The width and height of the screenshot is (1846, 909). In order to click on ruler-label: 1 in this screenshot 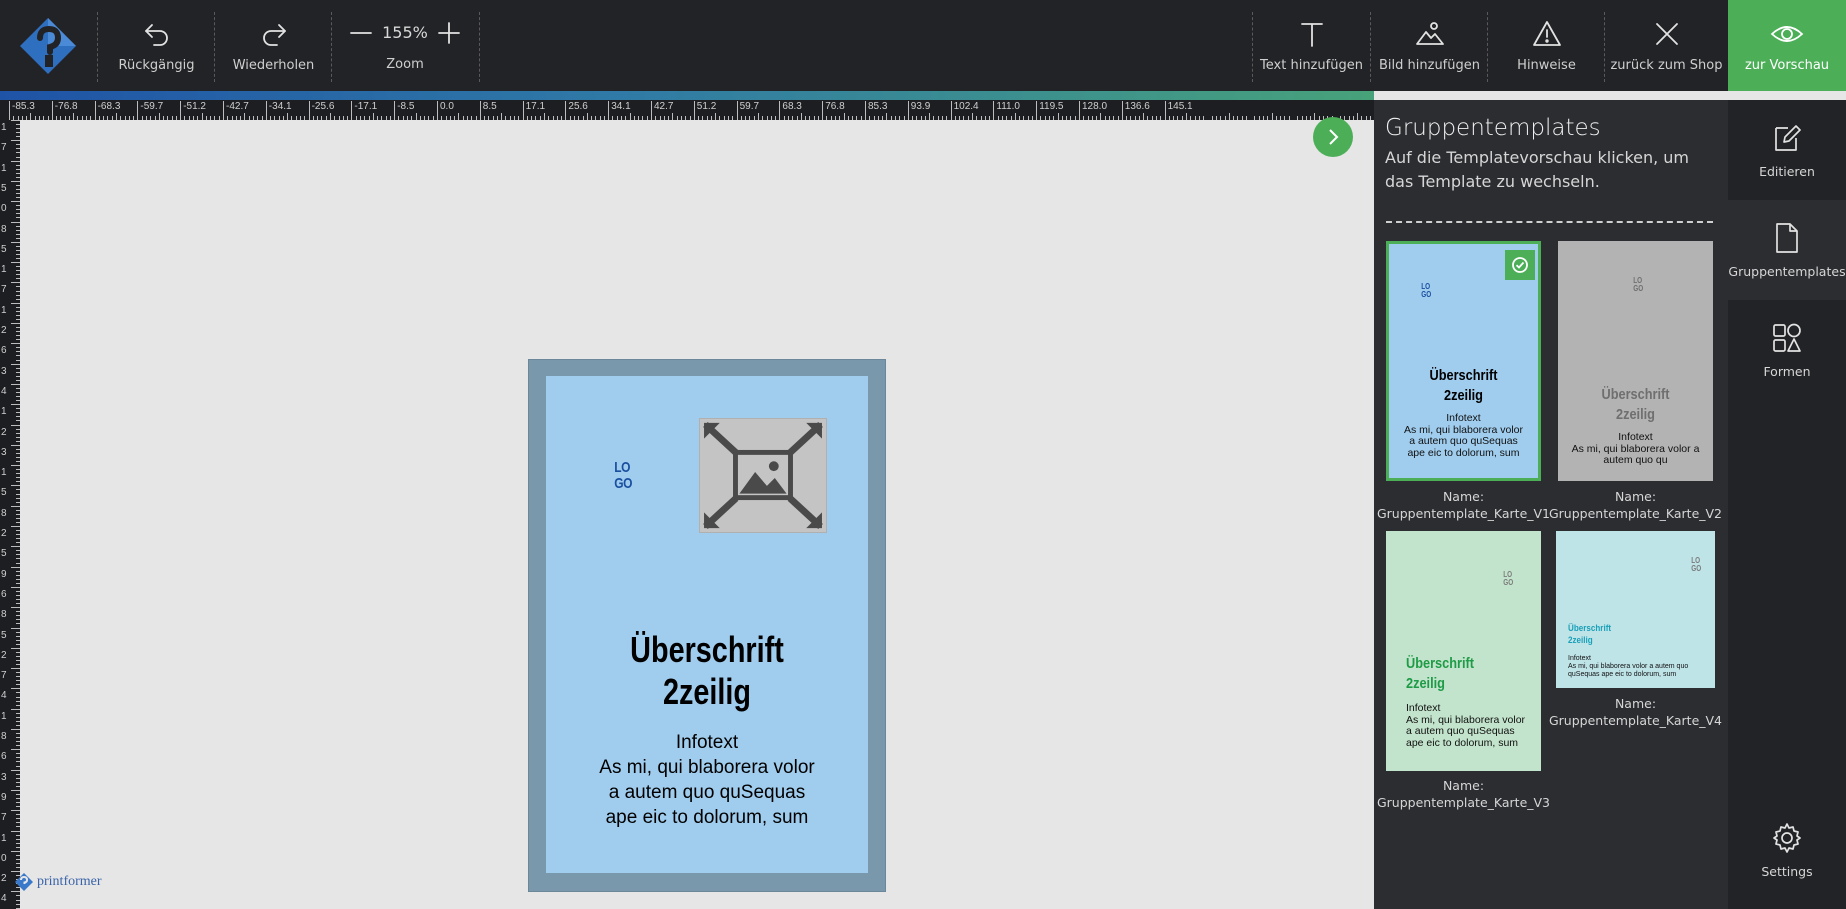, I will do `click(4, 310)`.